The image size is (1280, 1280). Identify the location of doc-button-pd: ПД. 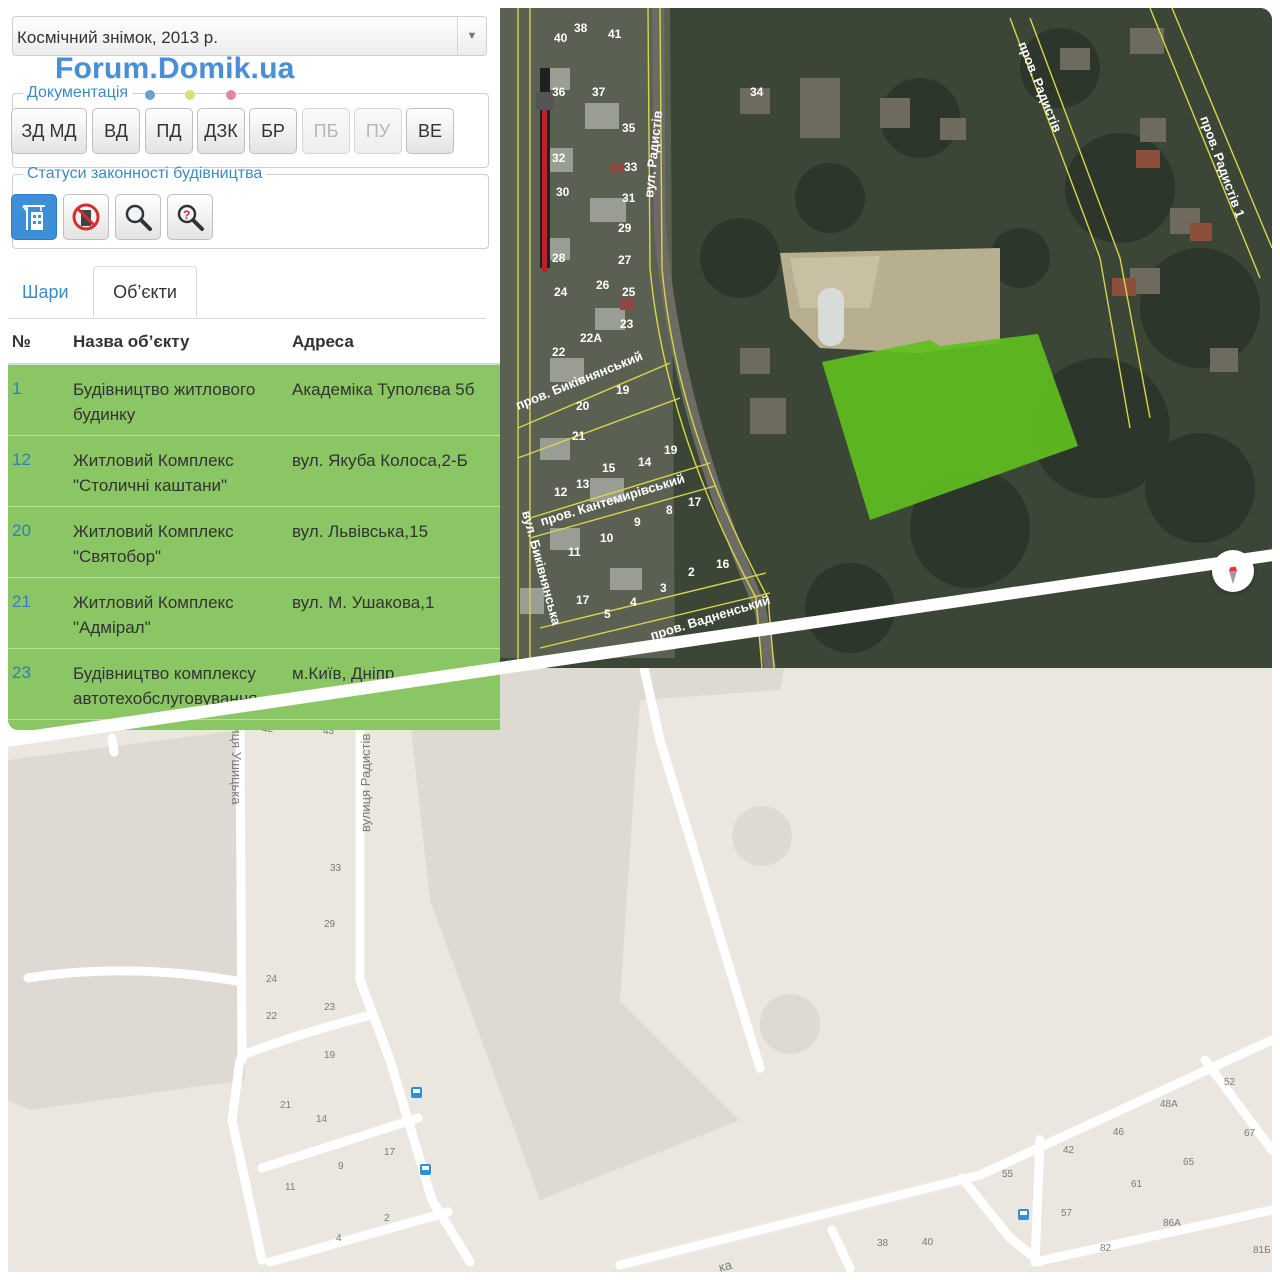
(169, 131).